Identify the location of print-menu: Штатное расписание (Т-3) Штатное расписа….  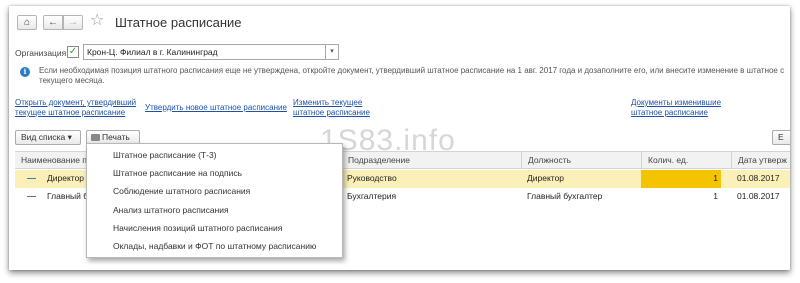
(214, 200).